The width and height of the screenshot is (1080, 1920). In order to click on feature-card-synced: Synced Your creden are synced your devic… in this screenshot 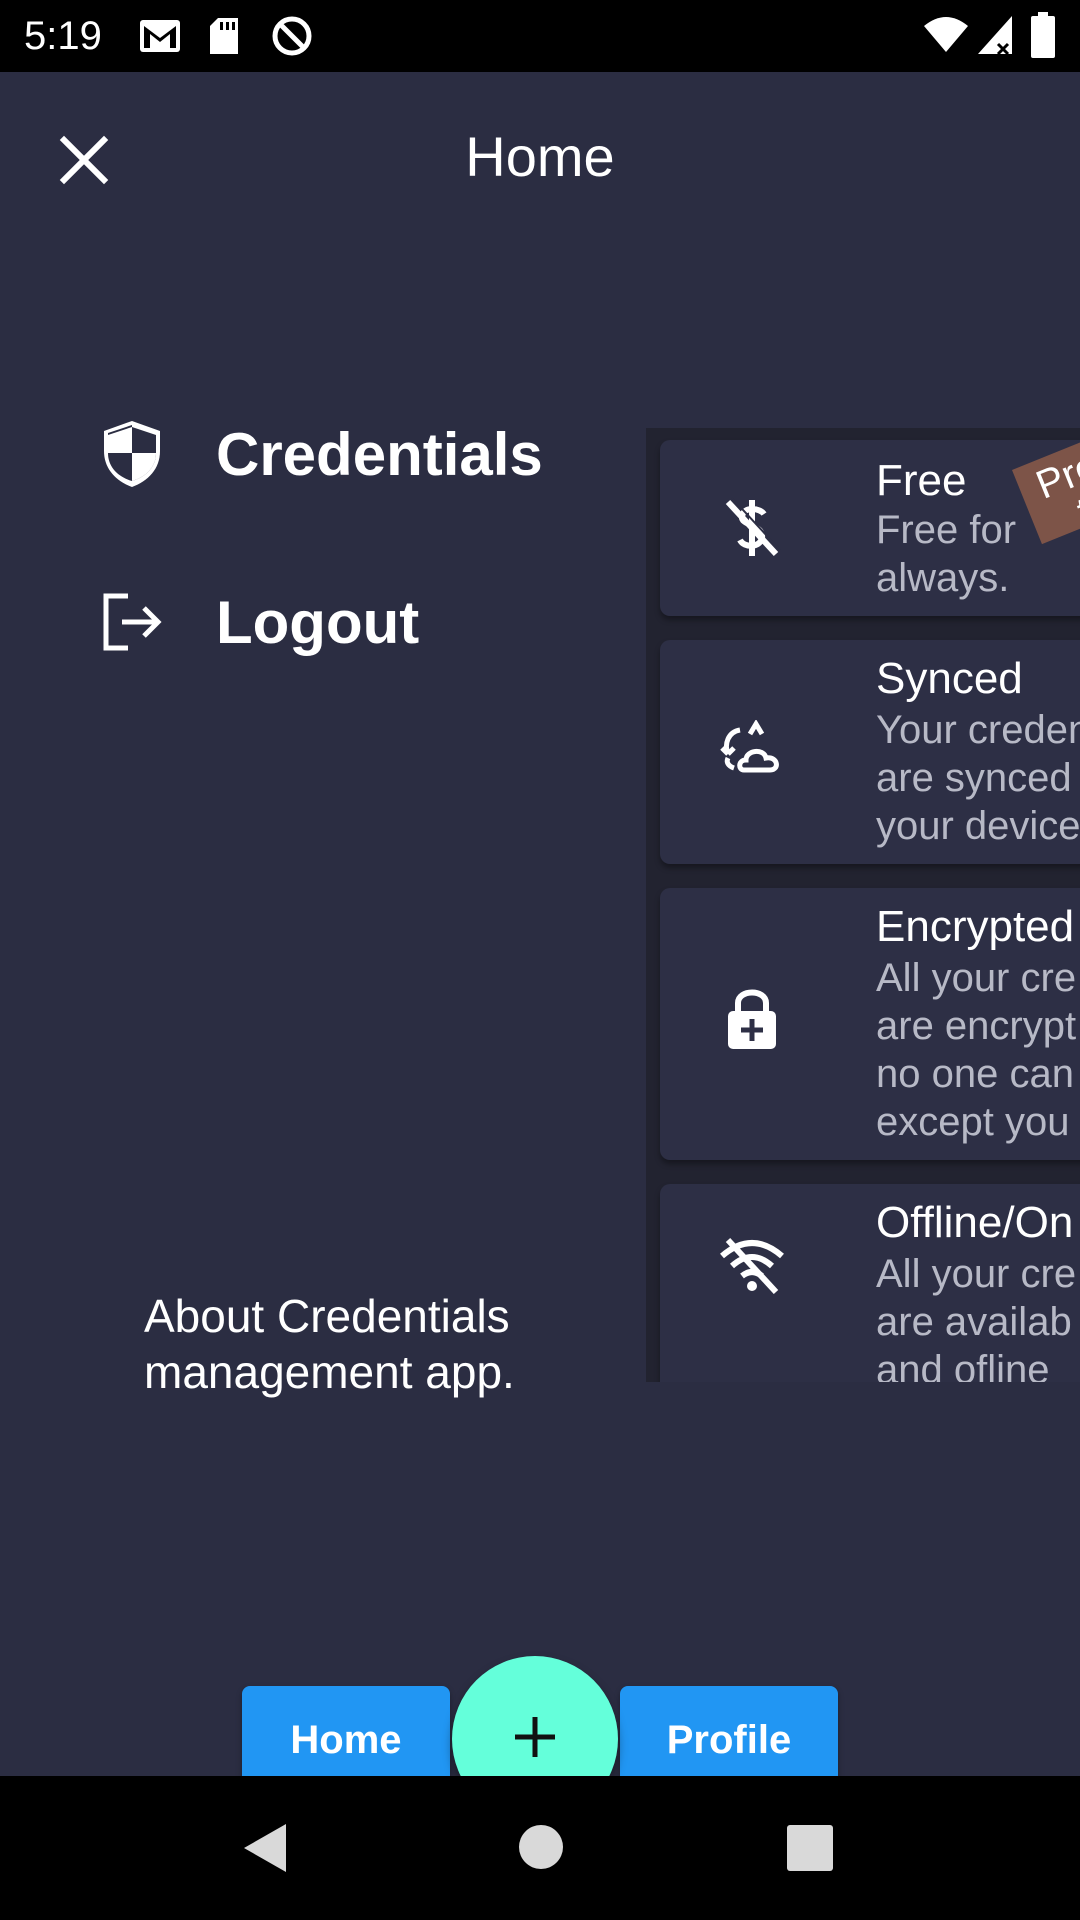, I will do `click(870, 752)`.